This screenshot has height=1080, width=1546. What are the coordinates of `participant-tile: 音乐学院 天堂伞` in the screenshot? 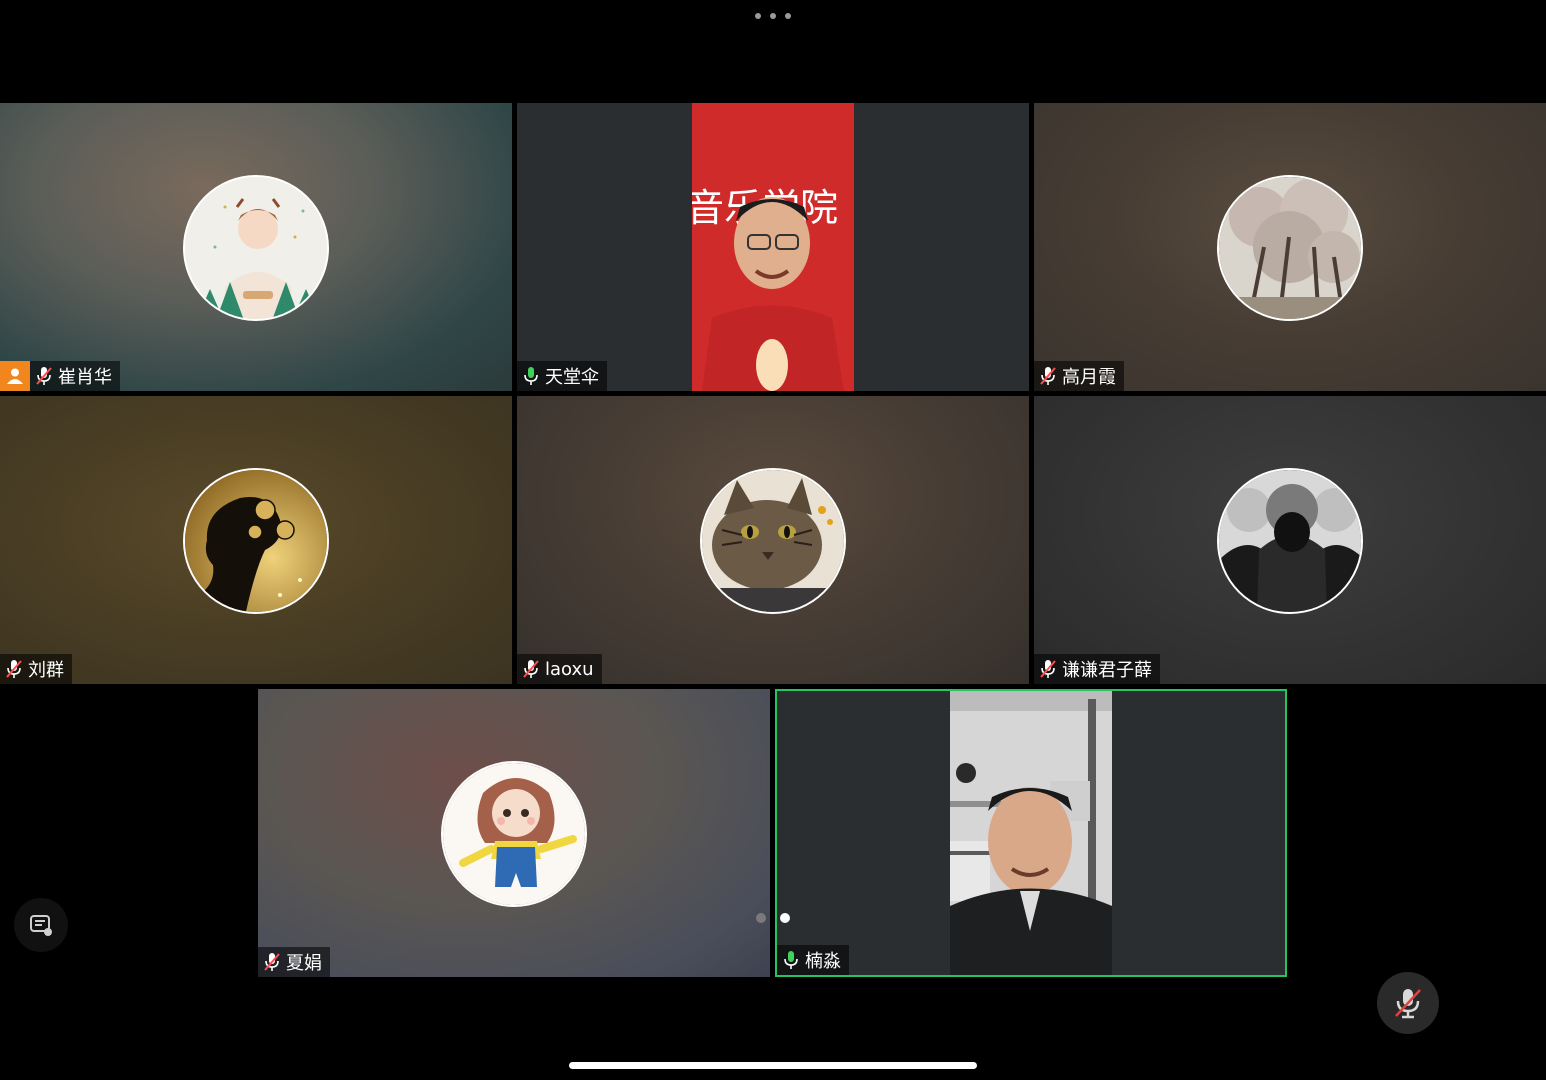 It's located at (773, 247).